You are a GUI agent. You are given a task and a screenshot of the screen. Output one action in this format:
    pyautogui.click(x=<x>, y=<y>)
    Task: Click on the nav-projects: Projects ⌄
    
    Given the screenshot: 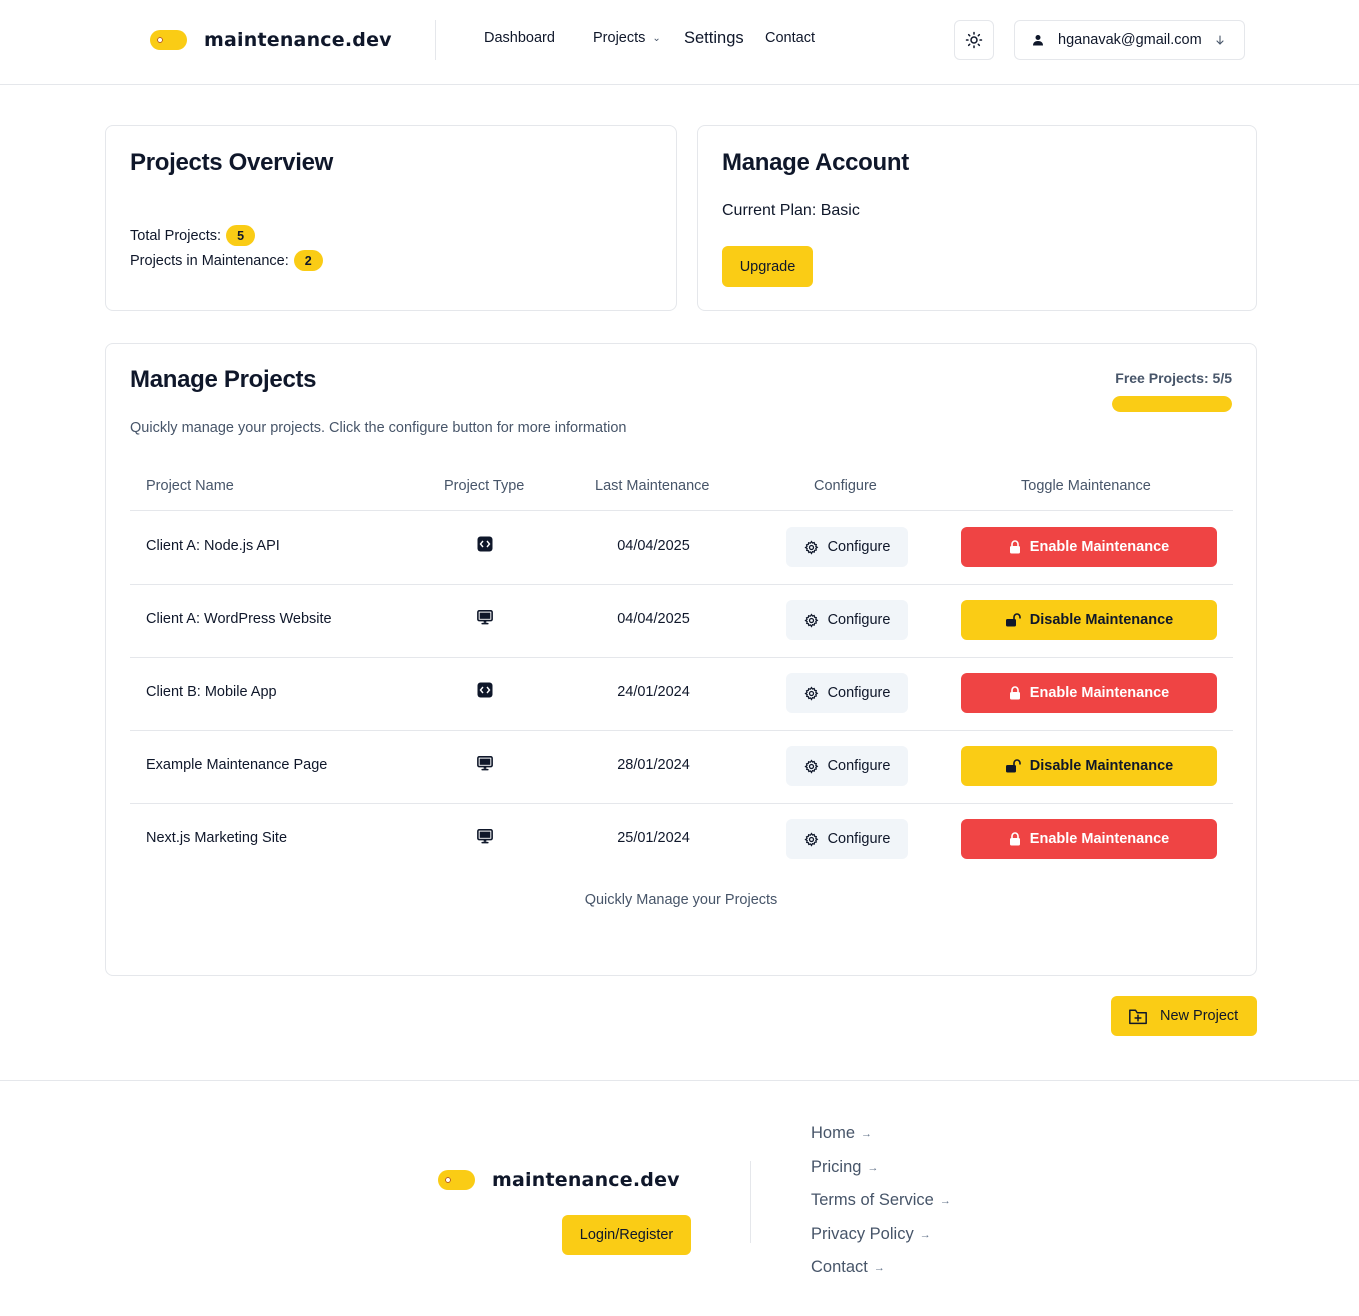 What is the action you would take?
    pyautogui.click(x=627, y=38)
    